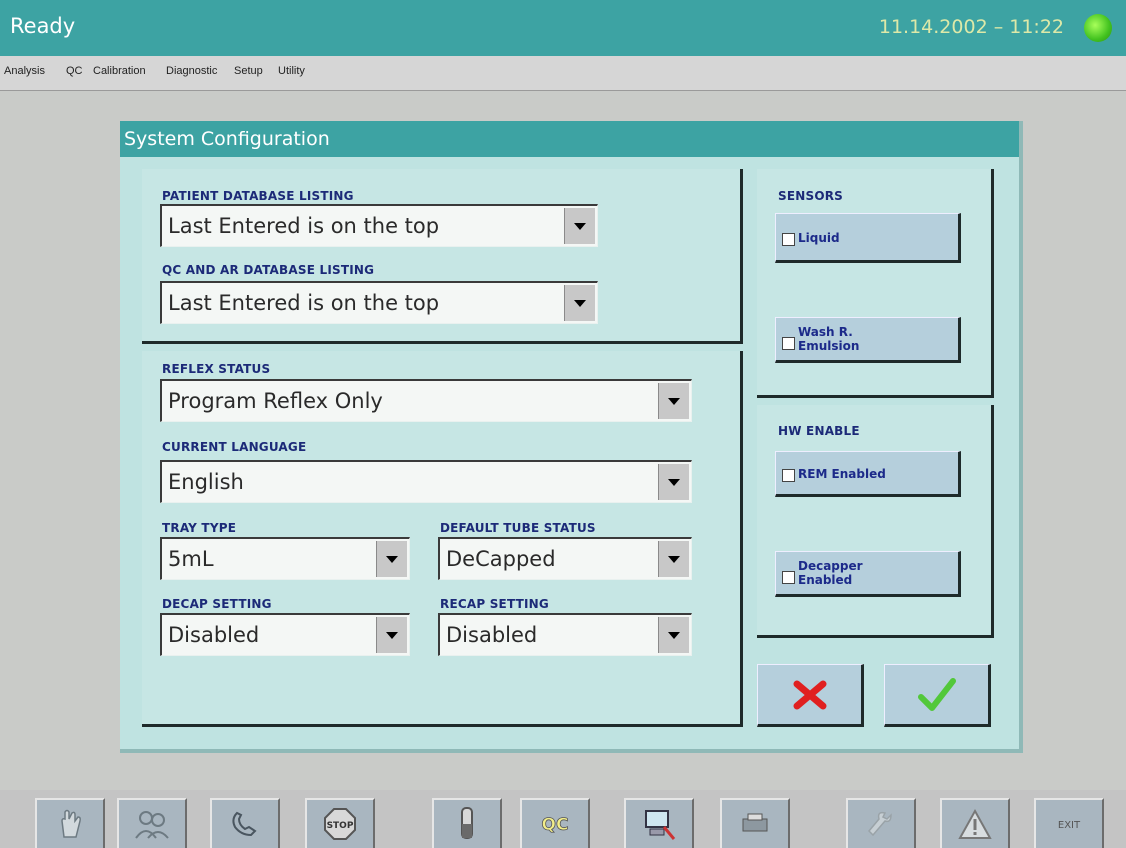  I want to click on qc-icon-text: QC, so click(555, 825).